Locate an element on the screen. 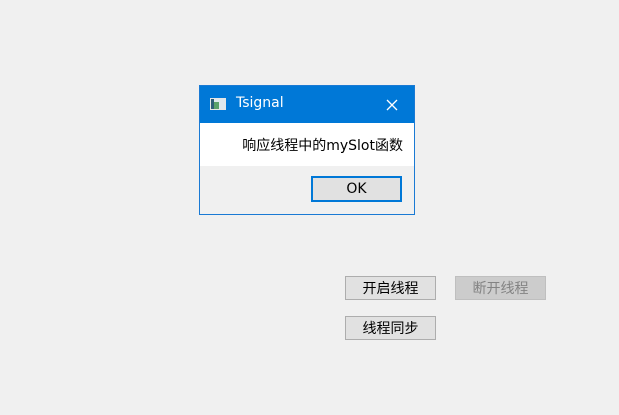  dialog-content: 响应线程中的mySlot函数 is located at coordinates (307, 144).